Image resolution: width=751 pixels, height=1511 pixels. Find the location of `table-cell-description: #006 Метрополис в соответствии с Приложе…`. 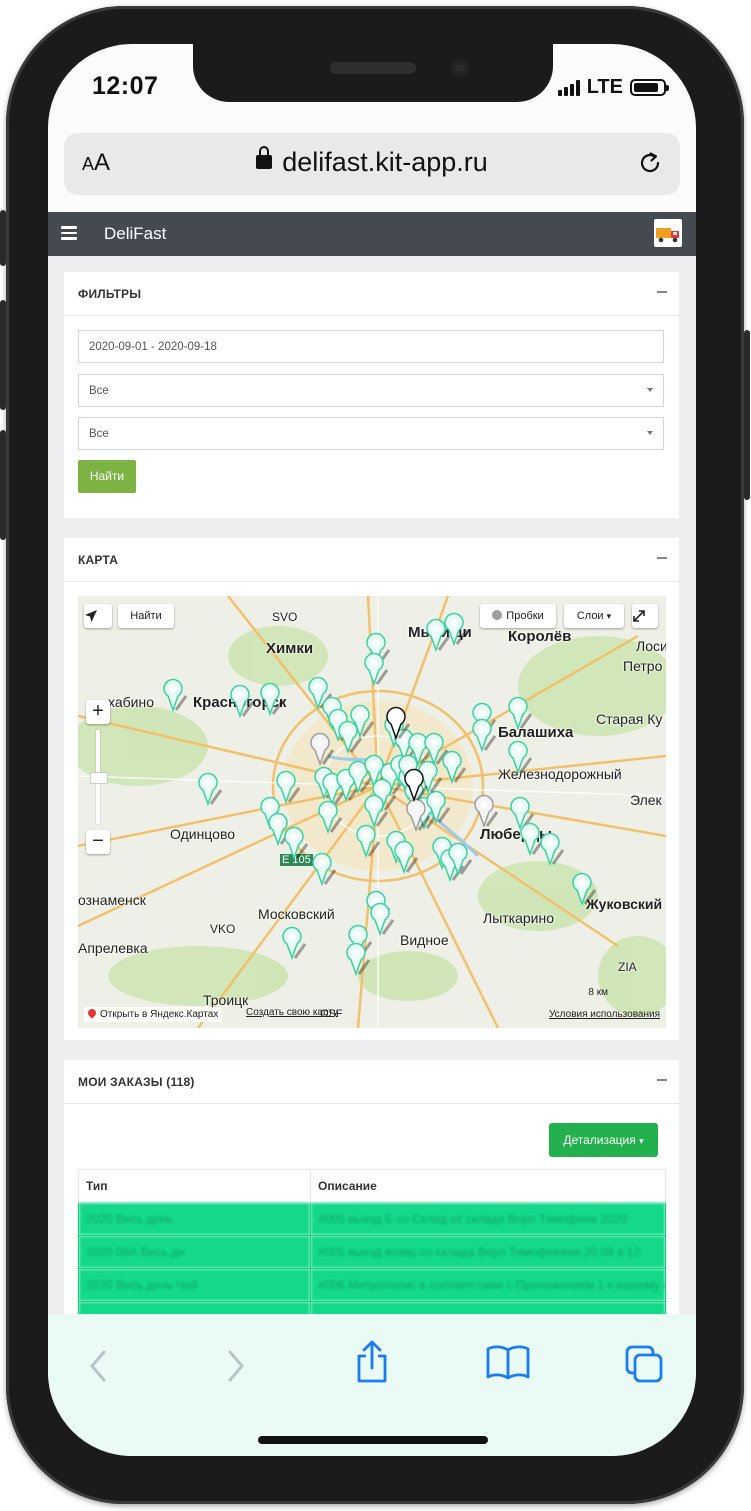

table-cell-description: #006 Метрополис в соответствии с Приложе… is located at coordinates (488, 1285).